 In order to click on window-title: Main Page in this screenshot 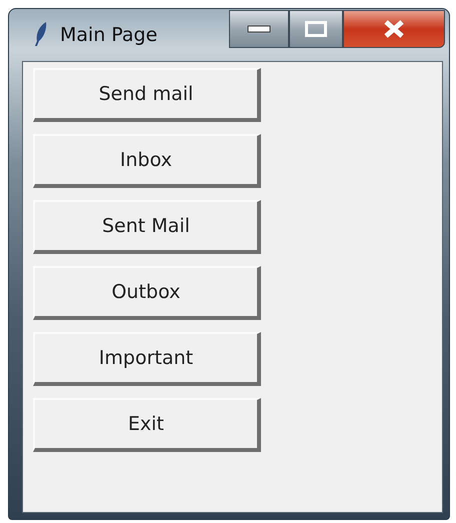, I will do `click(109, 35)`.